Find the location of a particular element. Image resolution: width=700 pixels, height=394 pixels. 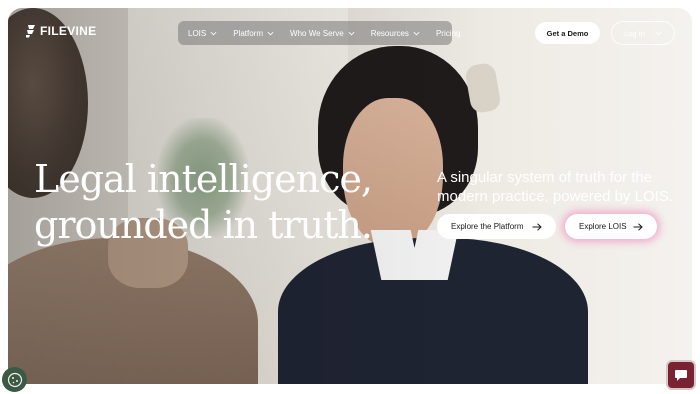

cookie-icon is located at coordinates (14, 379).